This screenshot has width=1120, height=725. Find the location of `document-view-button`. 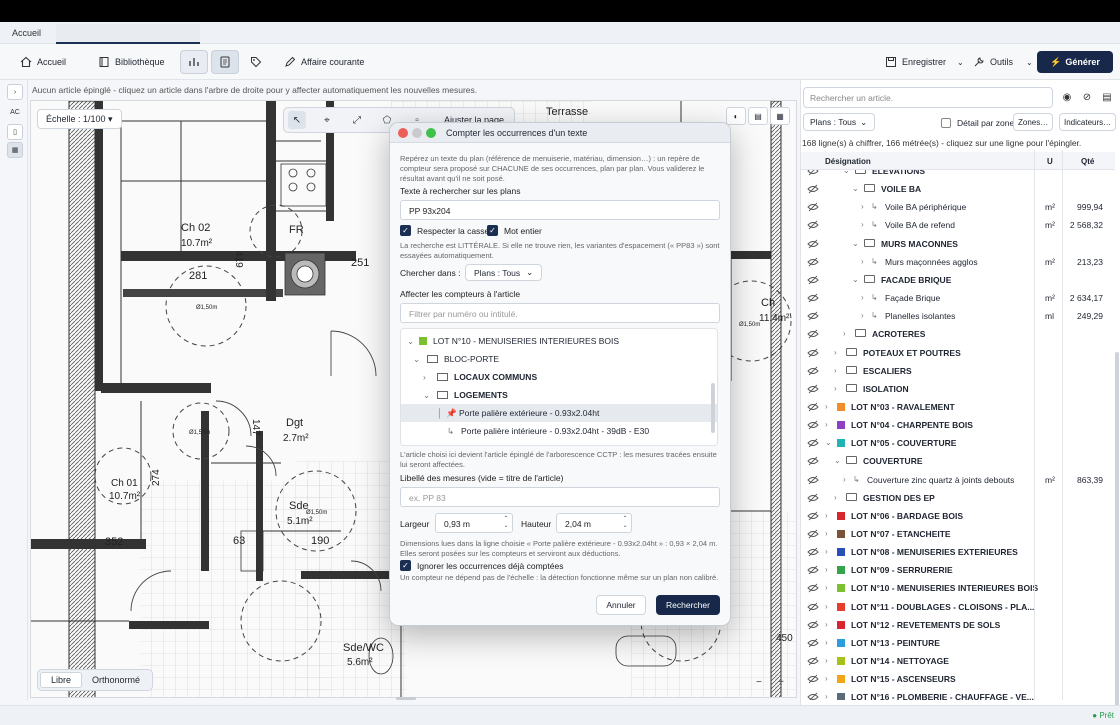

document-view-button is located at coordinates (225, 62).